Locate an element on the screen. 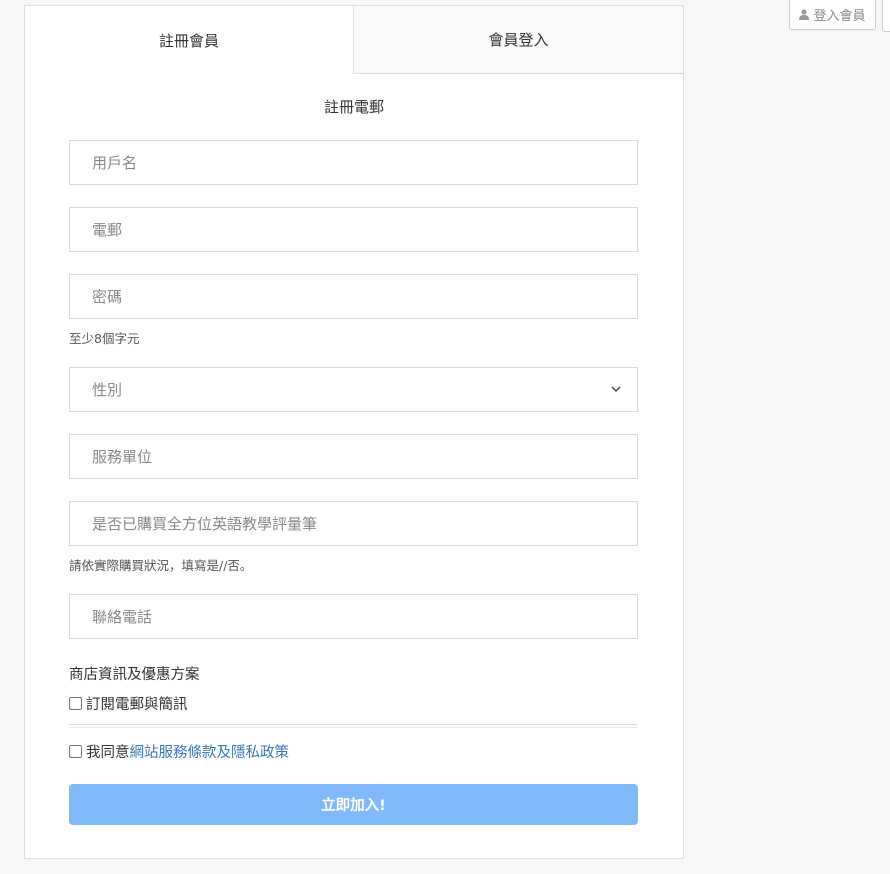  email-field is located at coordinates (353, 229).